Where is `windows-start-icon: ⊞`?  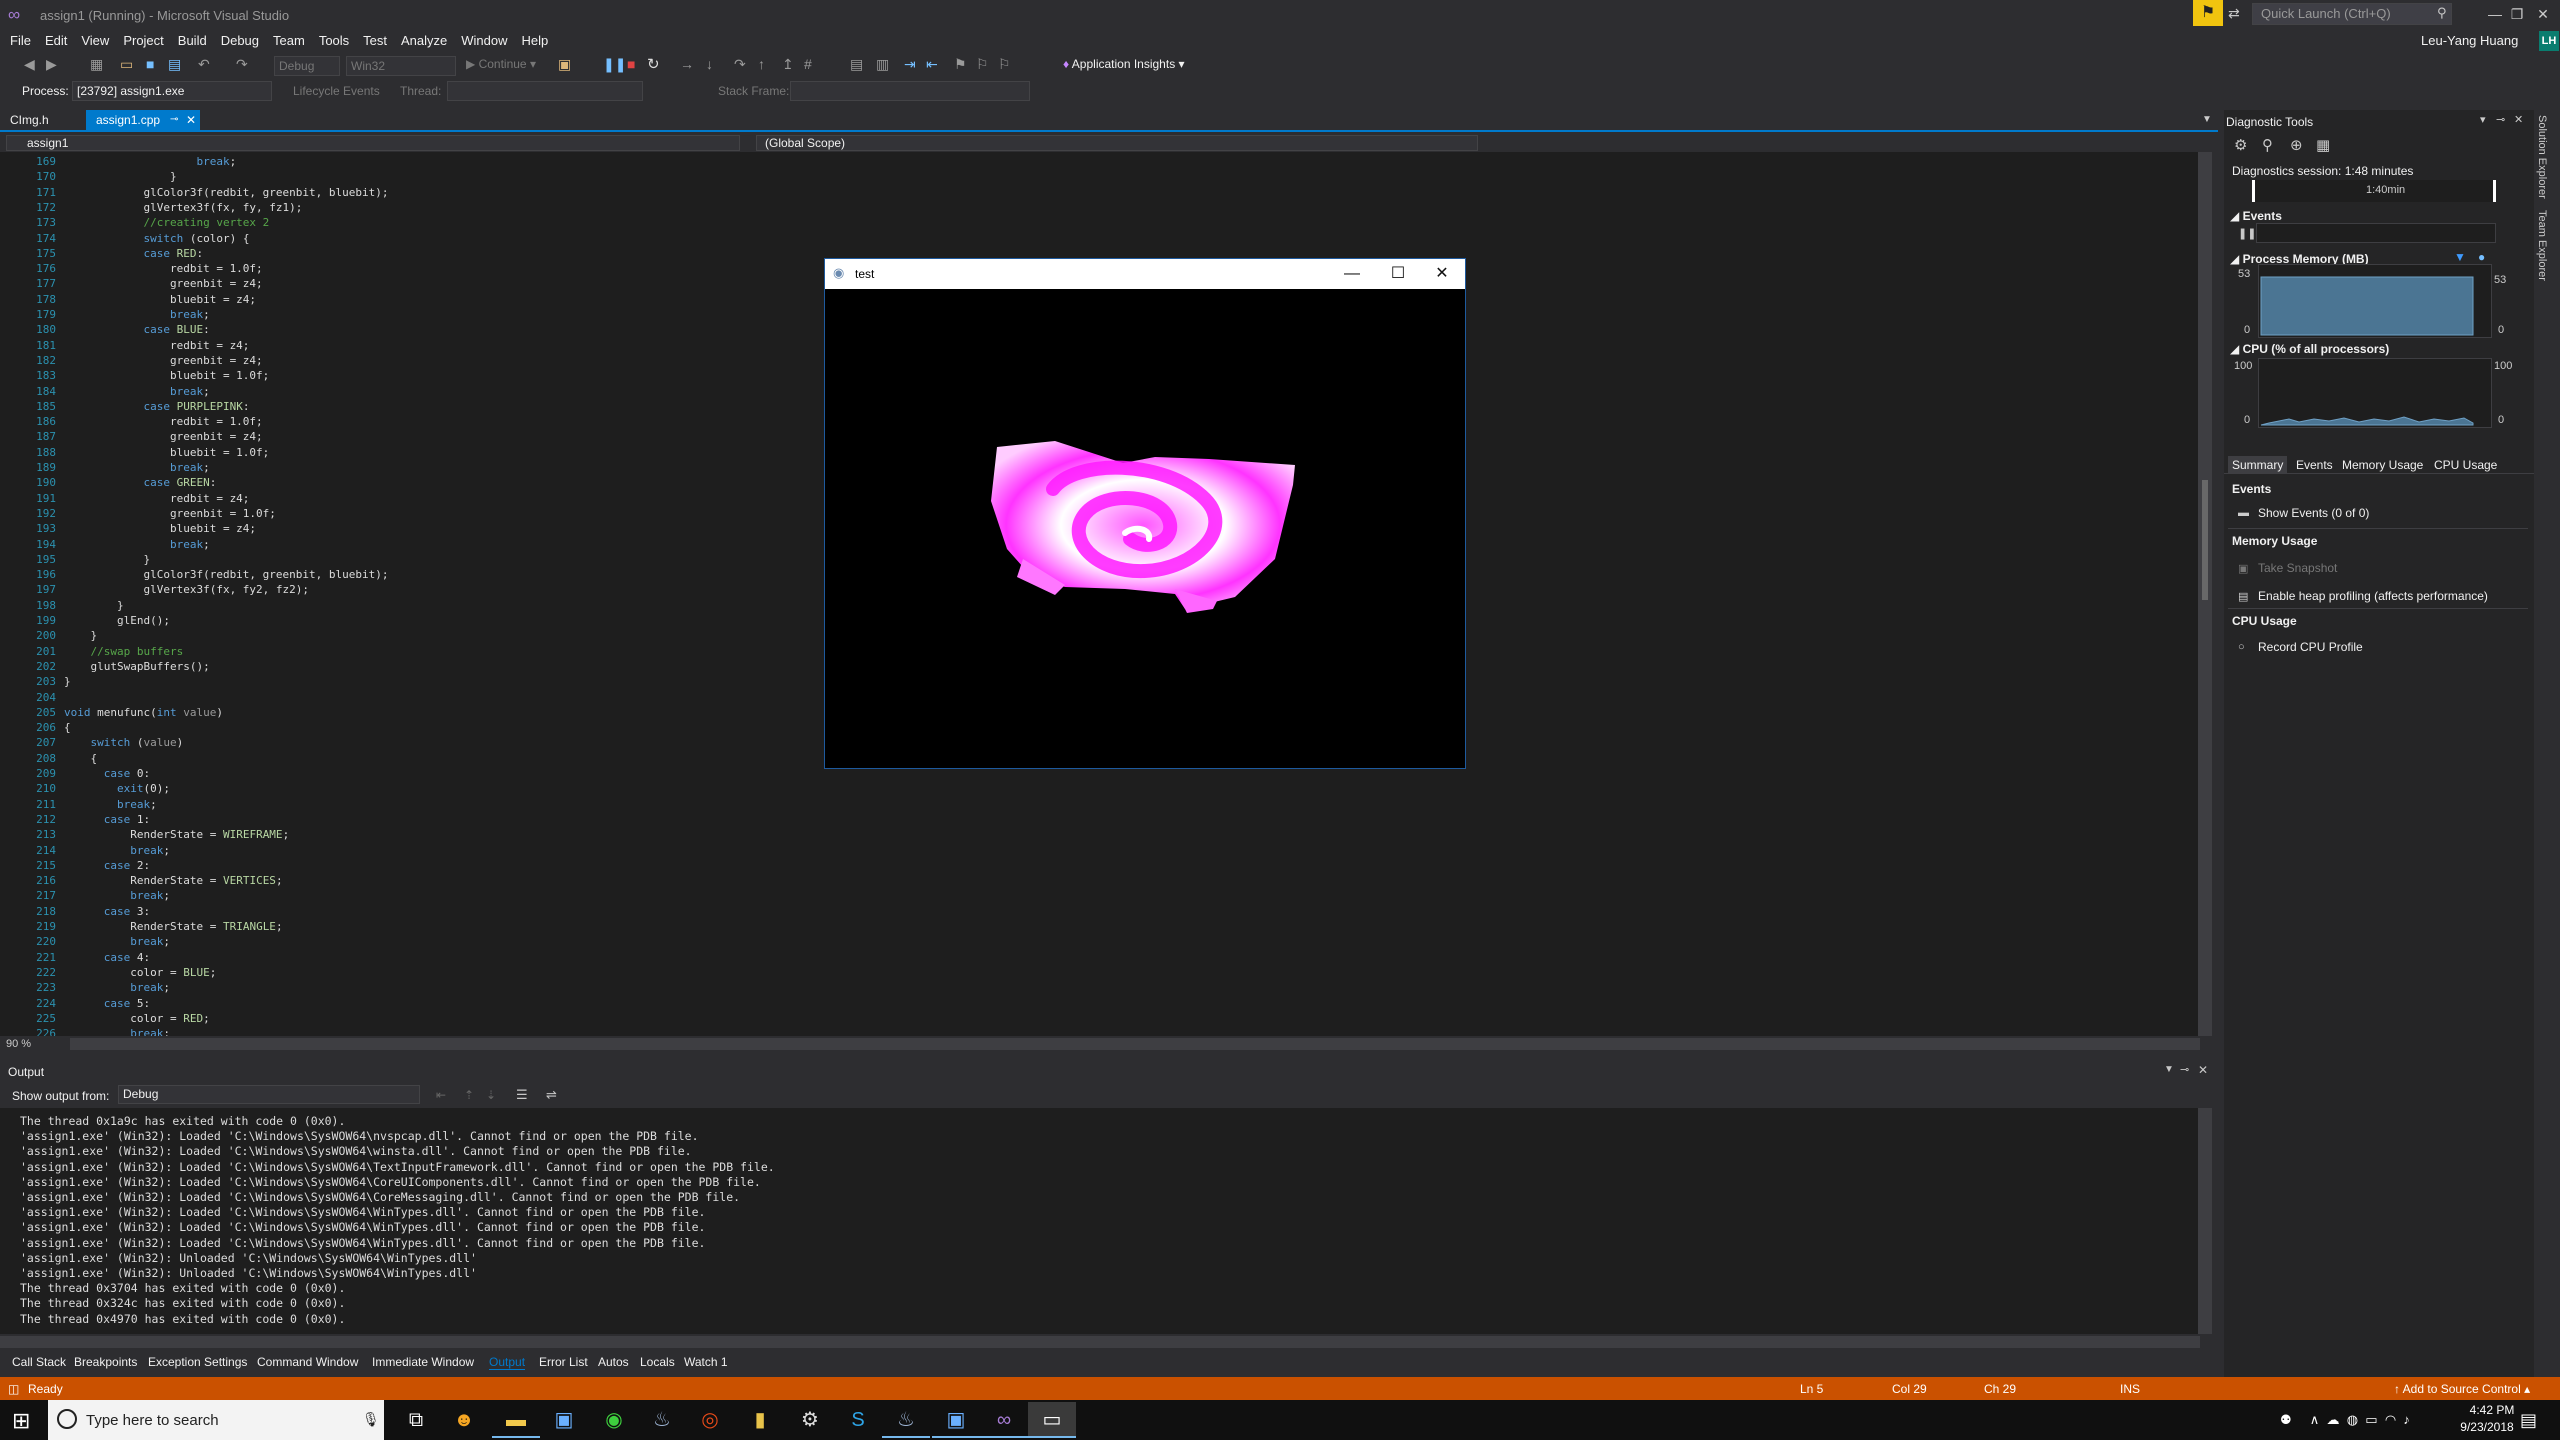 windows-start-icon: ⊞ is located at coordinates (21, 1421).